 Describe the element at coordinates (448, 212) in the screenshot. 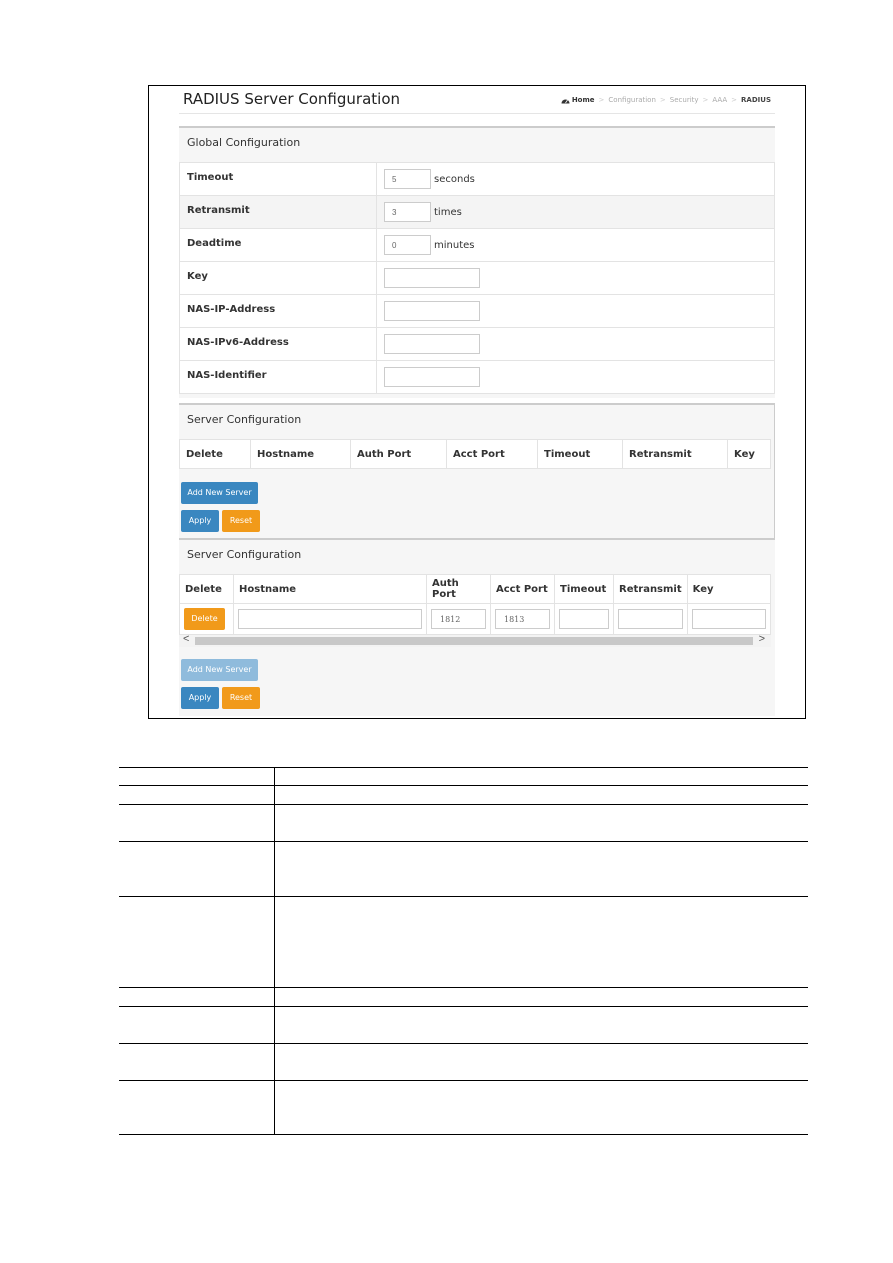

I see `retransmit-unit: times` at that location.